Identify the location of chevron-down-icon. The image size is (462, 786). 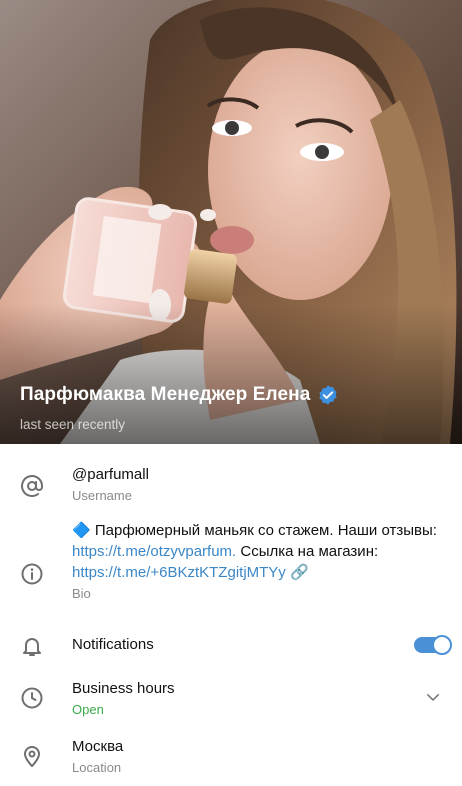
(433, 697).